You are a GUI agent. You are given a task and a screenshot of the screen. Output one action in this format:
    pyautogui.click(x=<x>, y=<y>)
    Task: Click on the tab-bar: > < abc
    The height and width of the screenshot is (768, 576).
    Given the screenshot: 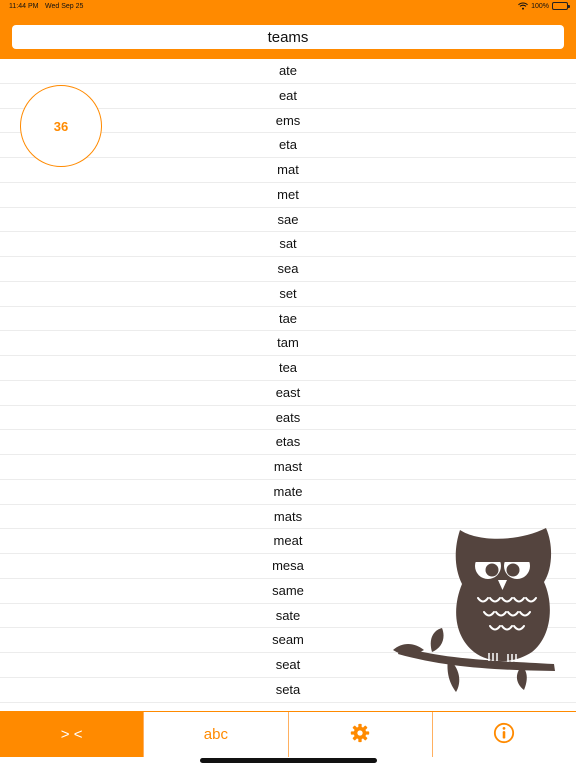 What is the action you would take?
    pyautogui.click(x=288, y=734)
    